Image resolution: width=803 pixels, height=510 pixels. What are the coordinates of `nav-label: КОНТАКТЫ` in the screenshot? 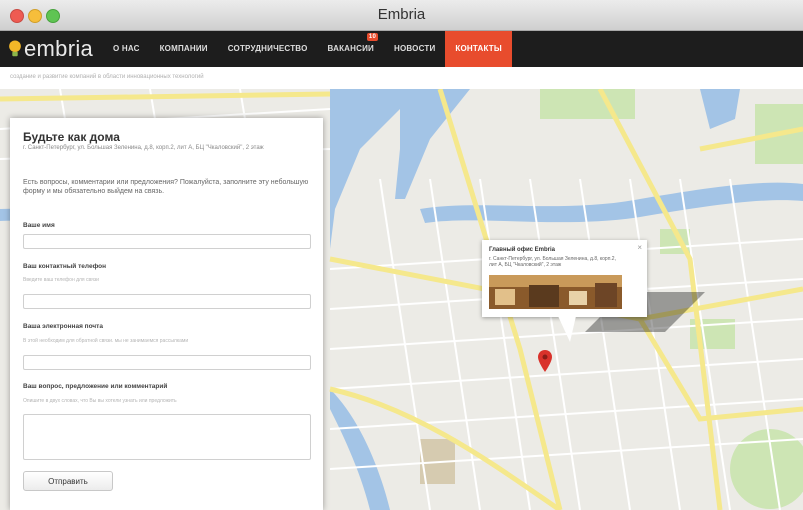 It's located at (478, 48).